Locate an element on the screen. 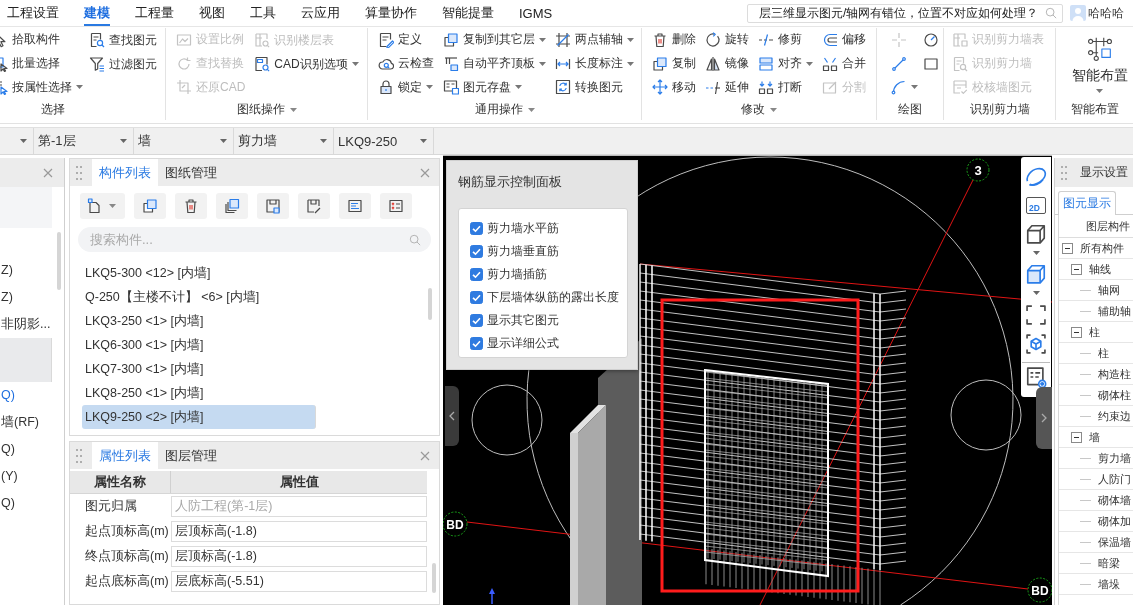  list-item: LKQ9-250 <2> [内墙] is located at coordinates (199, 417).